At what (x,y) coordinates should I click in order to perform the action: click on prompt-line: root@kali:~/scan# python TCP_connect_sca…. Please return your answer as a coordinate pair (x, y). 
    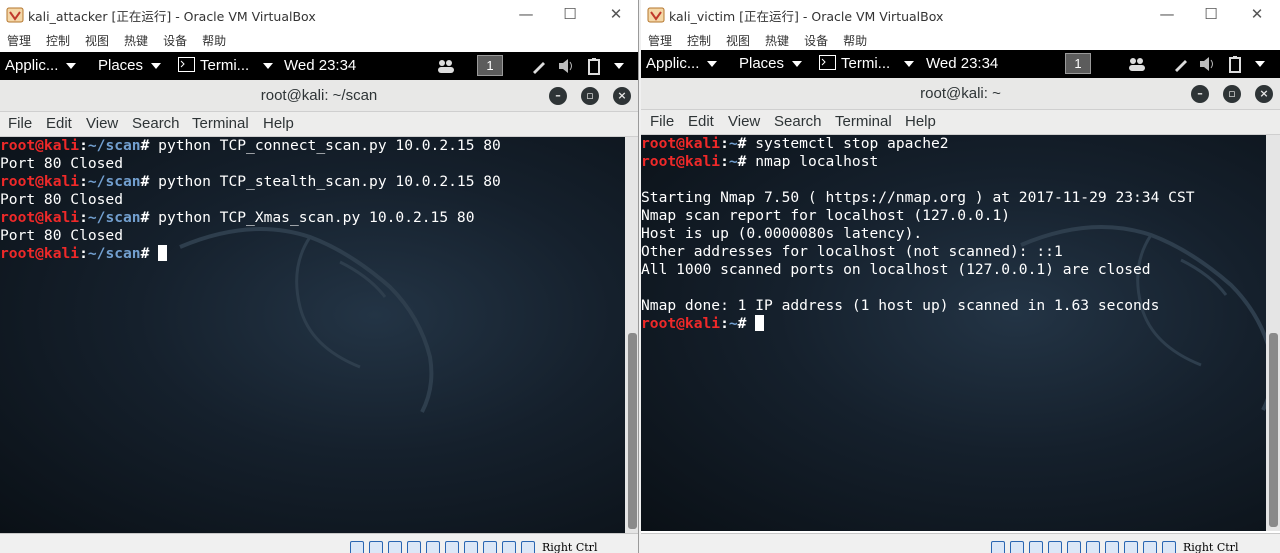
    Looking at the image, I should click on (250, 146).